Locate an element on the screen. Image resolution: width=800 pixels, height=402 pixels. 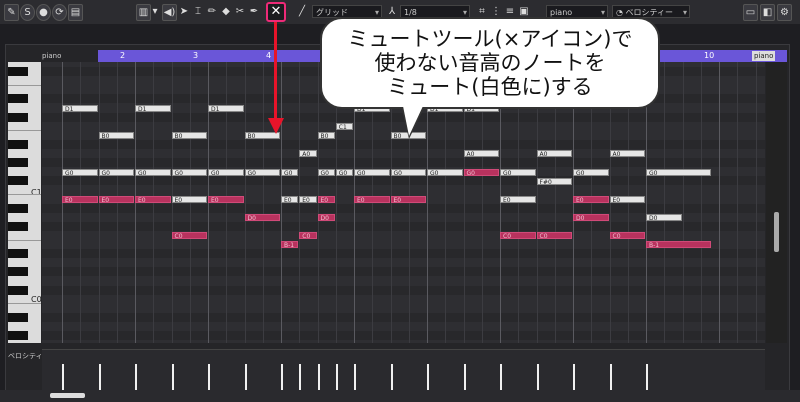
horizontal-scroll-thumb is located at coordinates (67, 395).